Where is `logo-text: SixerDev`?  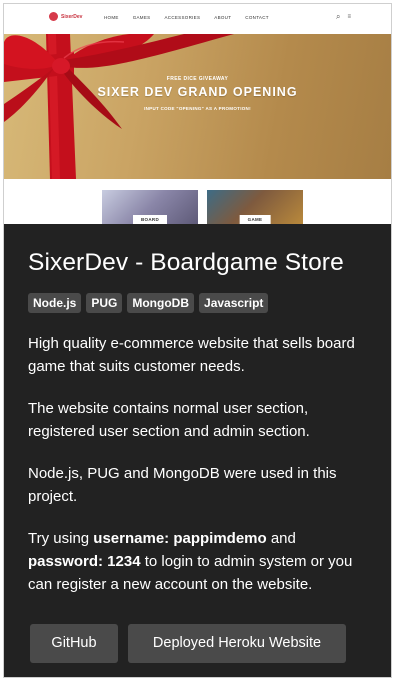 logo-text: SixerDev is located at coordinates (72, 16).